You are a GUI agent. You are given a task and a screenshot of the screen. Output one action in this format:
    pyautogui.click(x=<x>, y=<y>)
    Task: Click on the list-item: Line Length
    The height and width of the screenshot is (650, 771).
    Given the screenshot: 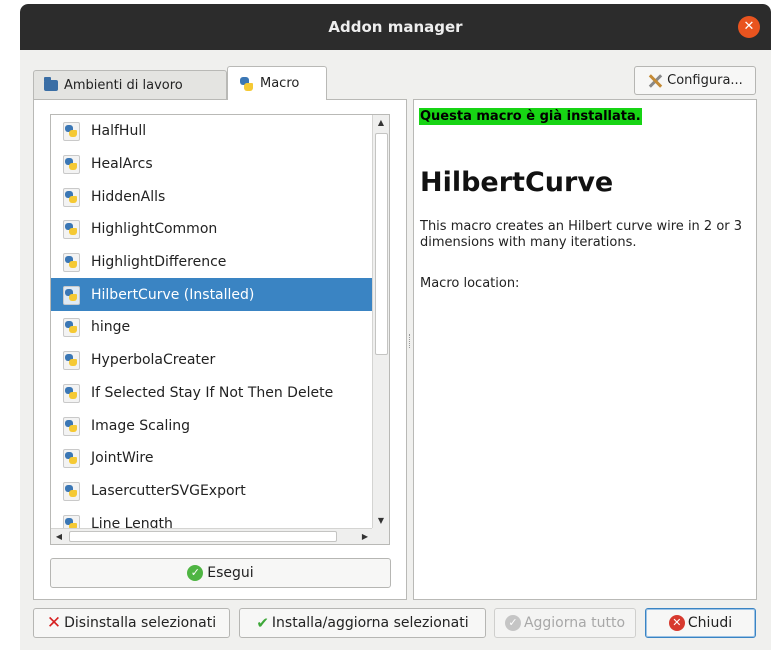 What is the action you would take?
    pyautogui.click(x=212, y=518)
    